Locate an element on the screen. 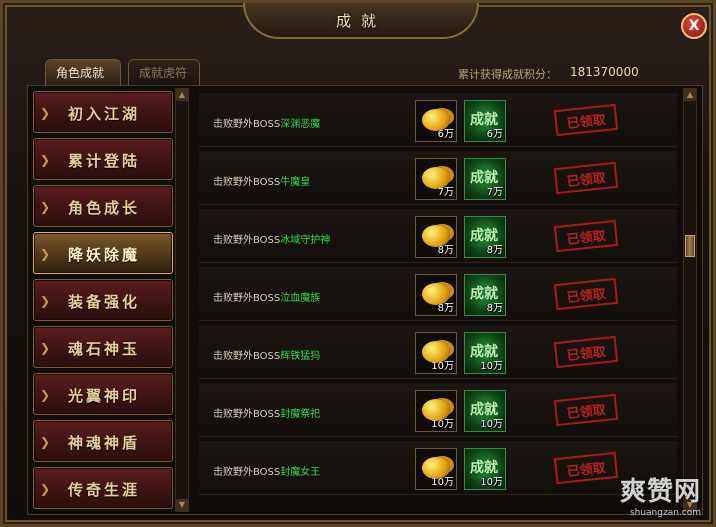 This screenshot has width=716, height=527. close-icon: X is located at coordinates (694, 26).